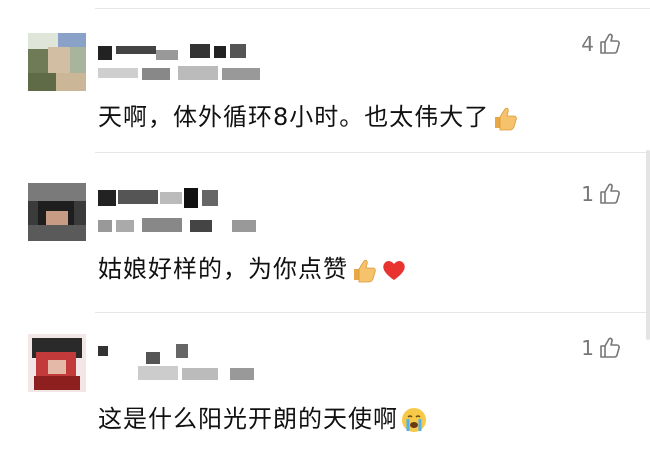 This screenshot has width=650, height=471. I want to click on top-divider, so click(372, 8).